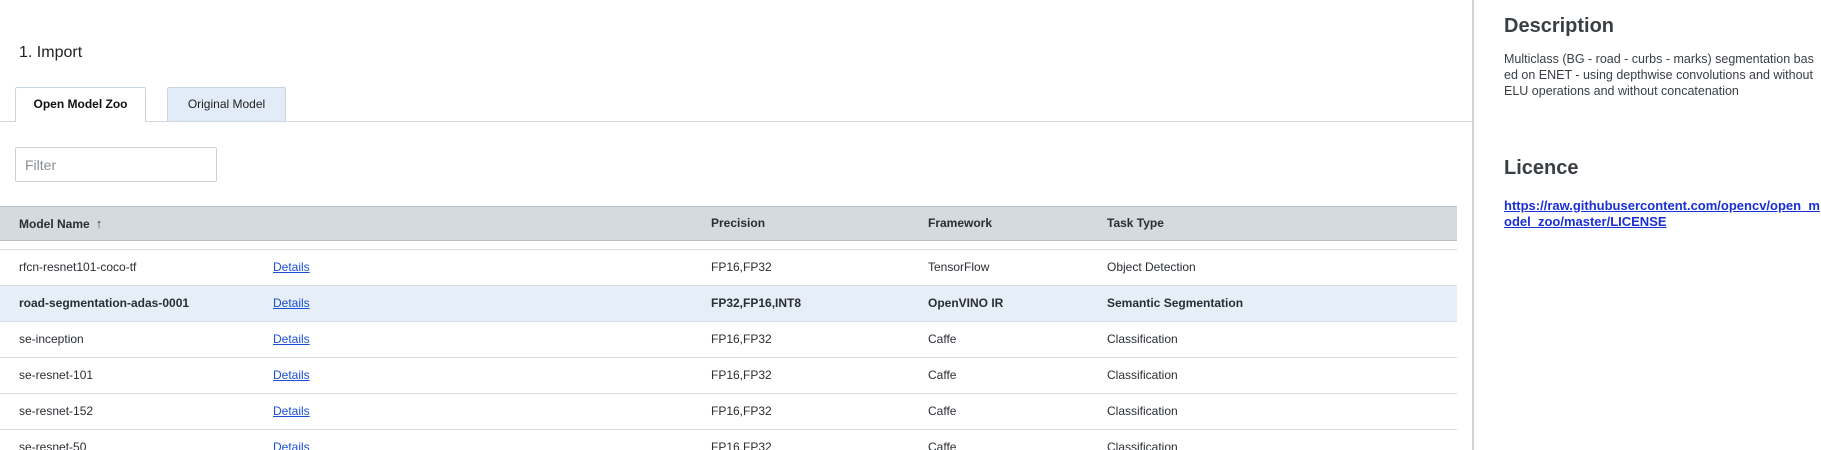  I want to click on model-name-cell: se-resnet-101, so click(56, 375).